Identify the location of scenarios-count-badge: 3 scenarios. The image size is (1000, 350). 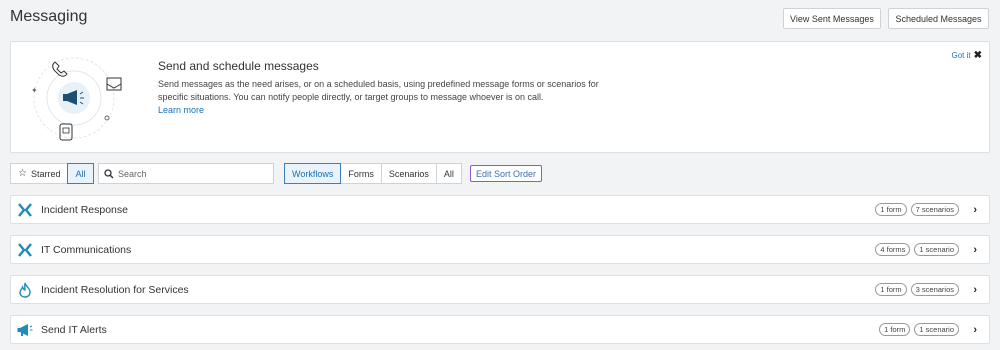
(934, 289).